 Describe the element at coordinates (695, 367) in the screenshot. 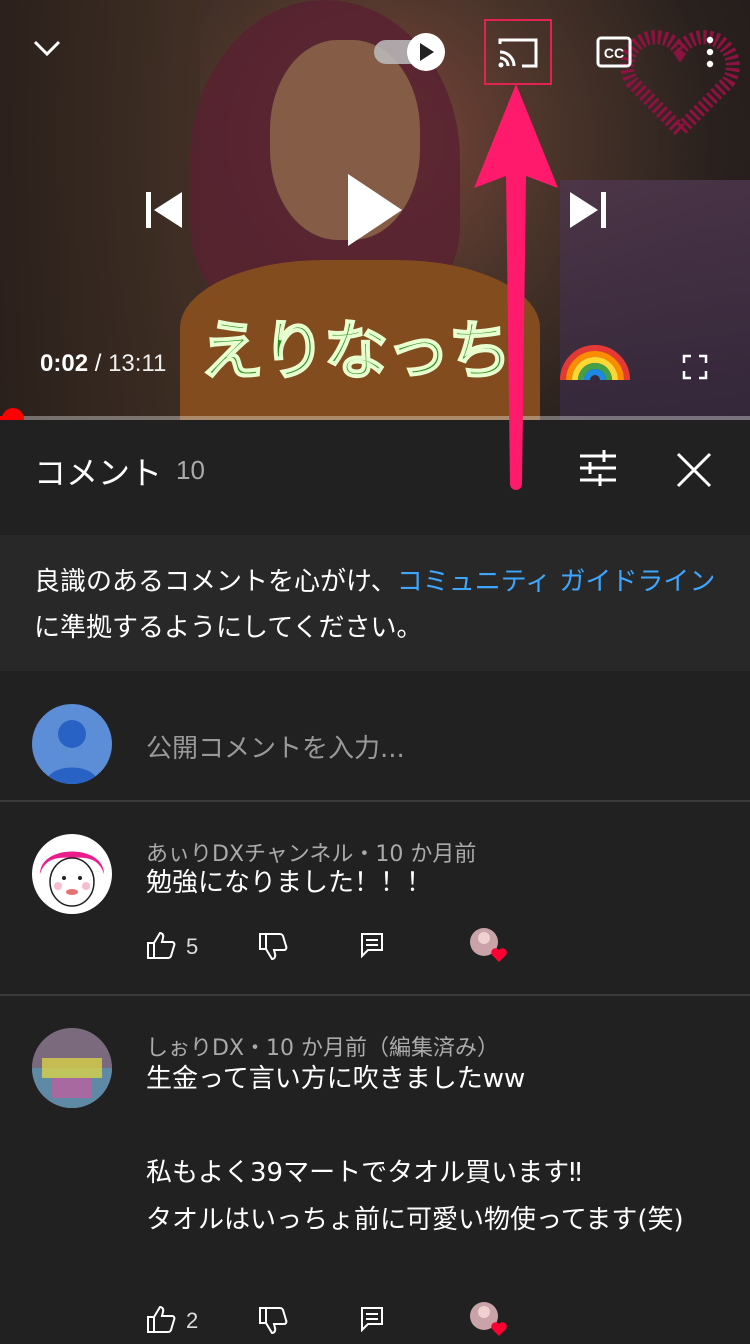

I see `fullscreen-icon` at that location.